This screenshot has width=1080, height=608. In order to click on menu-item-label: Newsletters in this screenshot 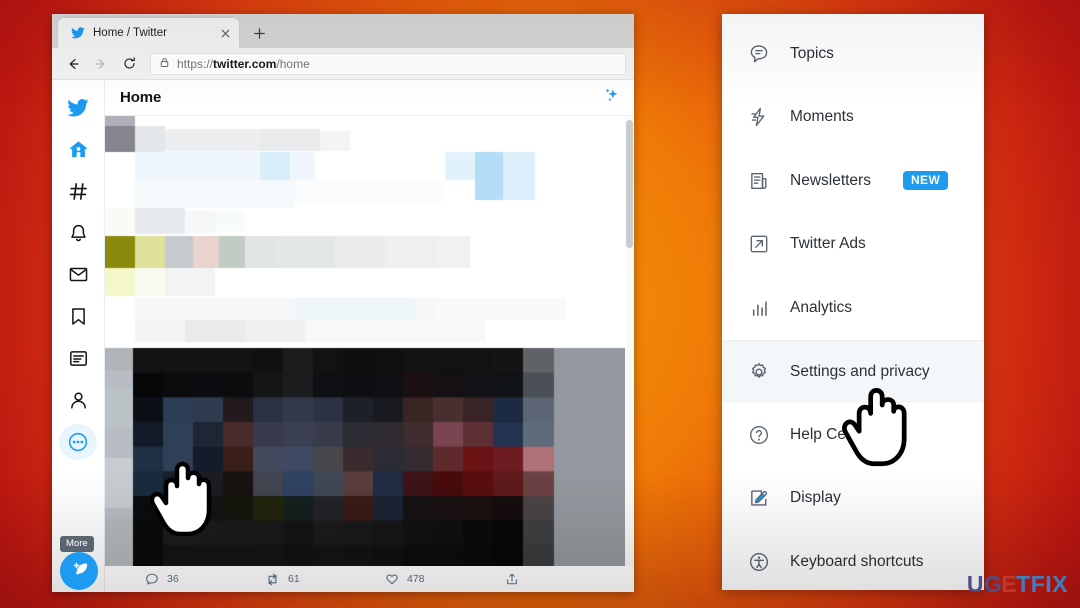, I will do `click(830, 180)`.